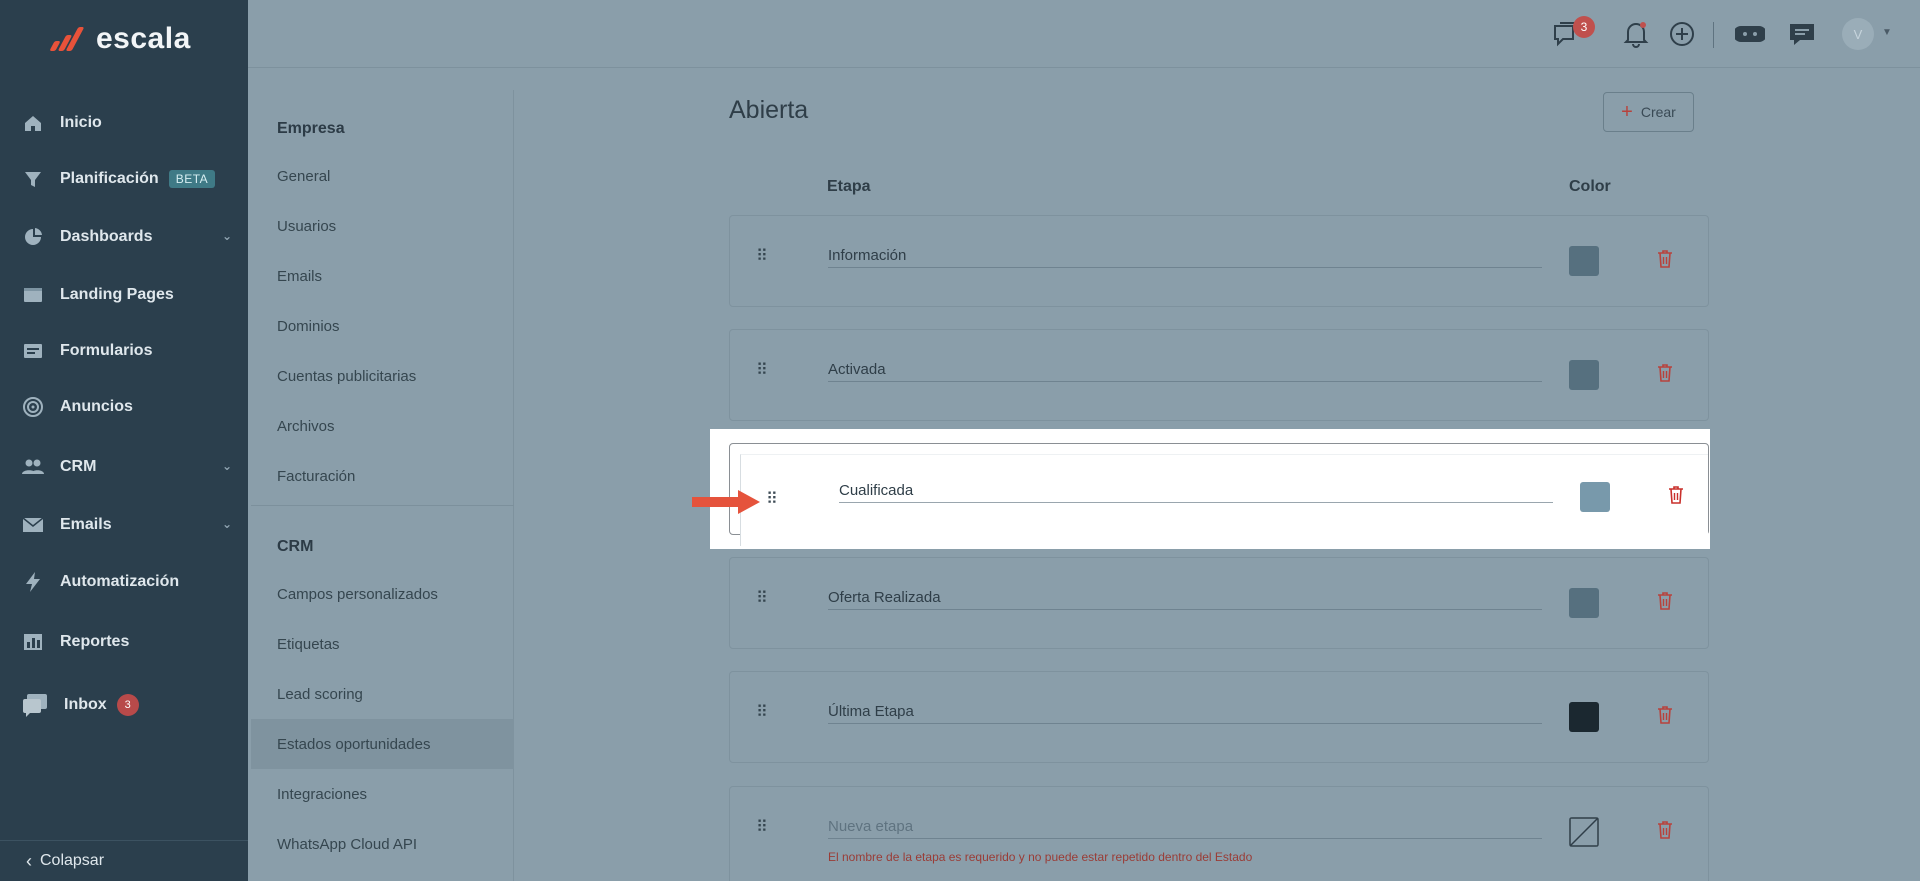 The width and height of the screenshot is (1920, 881). I want to click on settings-section-crm: CRM, so click(295, 546).